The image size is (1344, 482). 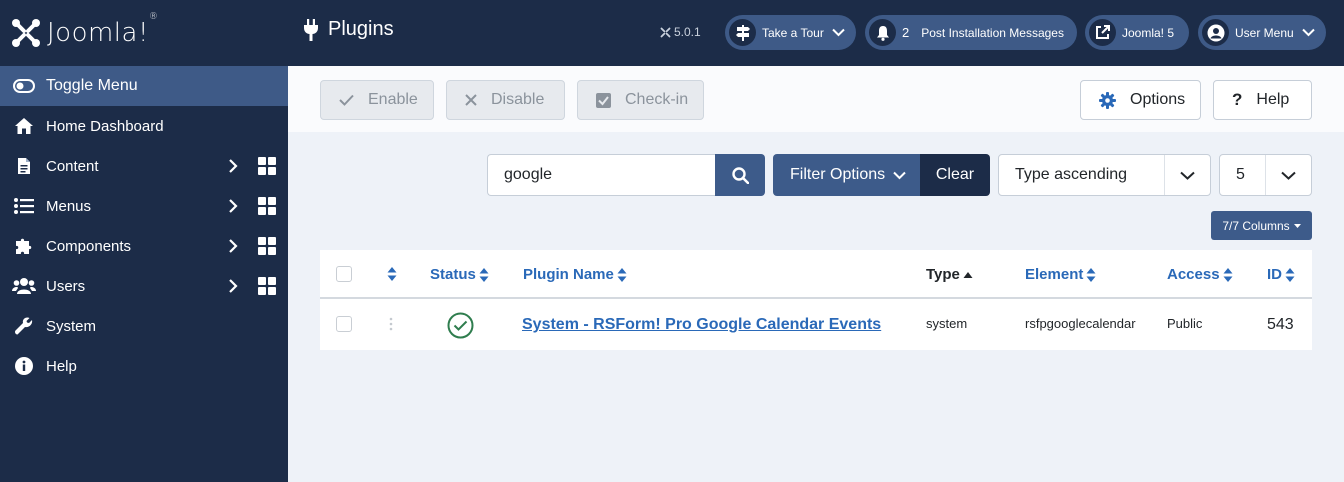 I want to click on signpost-icon, so click(x=742, y=32).